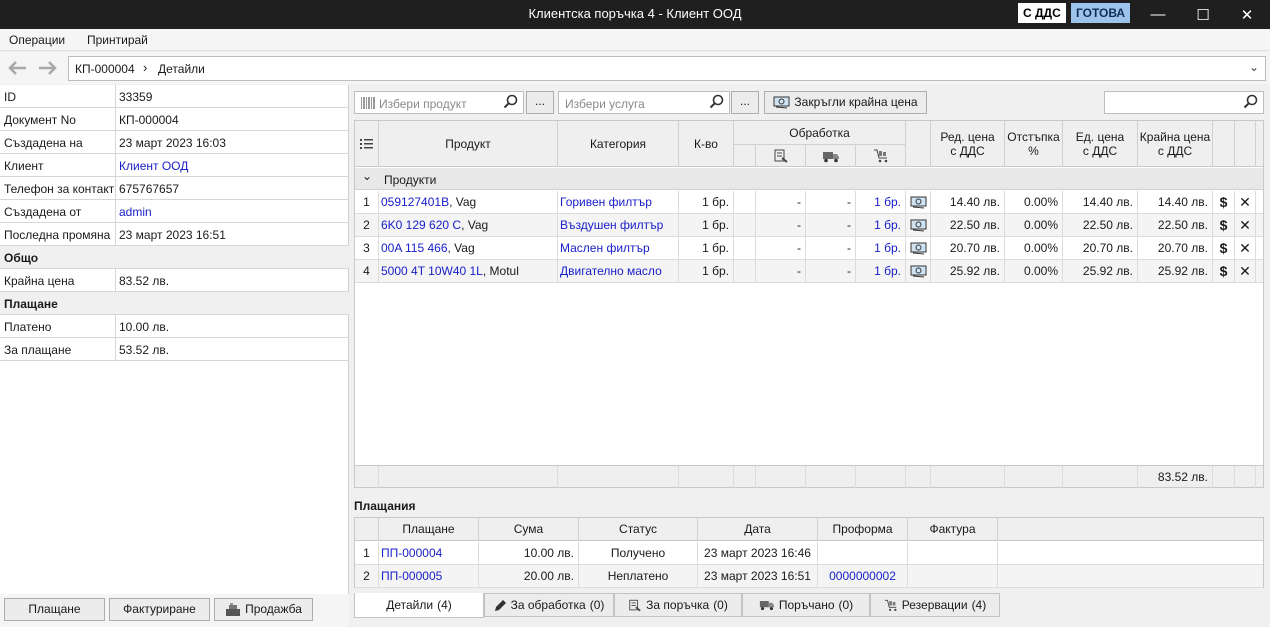  Describe the element at coordinates (414, 248) in the screenshot. I see `product-code-link: 00A 115 466` at that location.